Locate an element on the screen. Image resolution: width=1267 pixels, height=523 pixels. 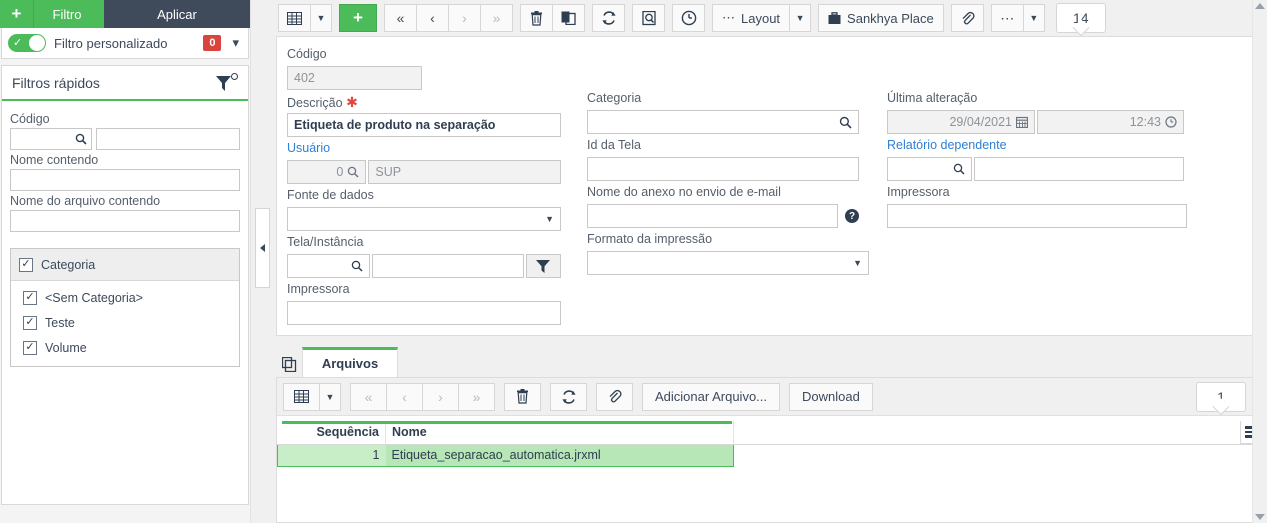
list-item: ✓ Volume is located at coordinates (125, 347).